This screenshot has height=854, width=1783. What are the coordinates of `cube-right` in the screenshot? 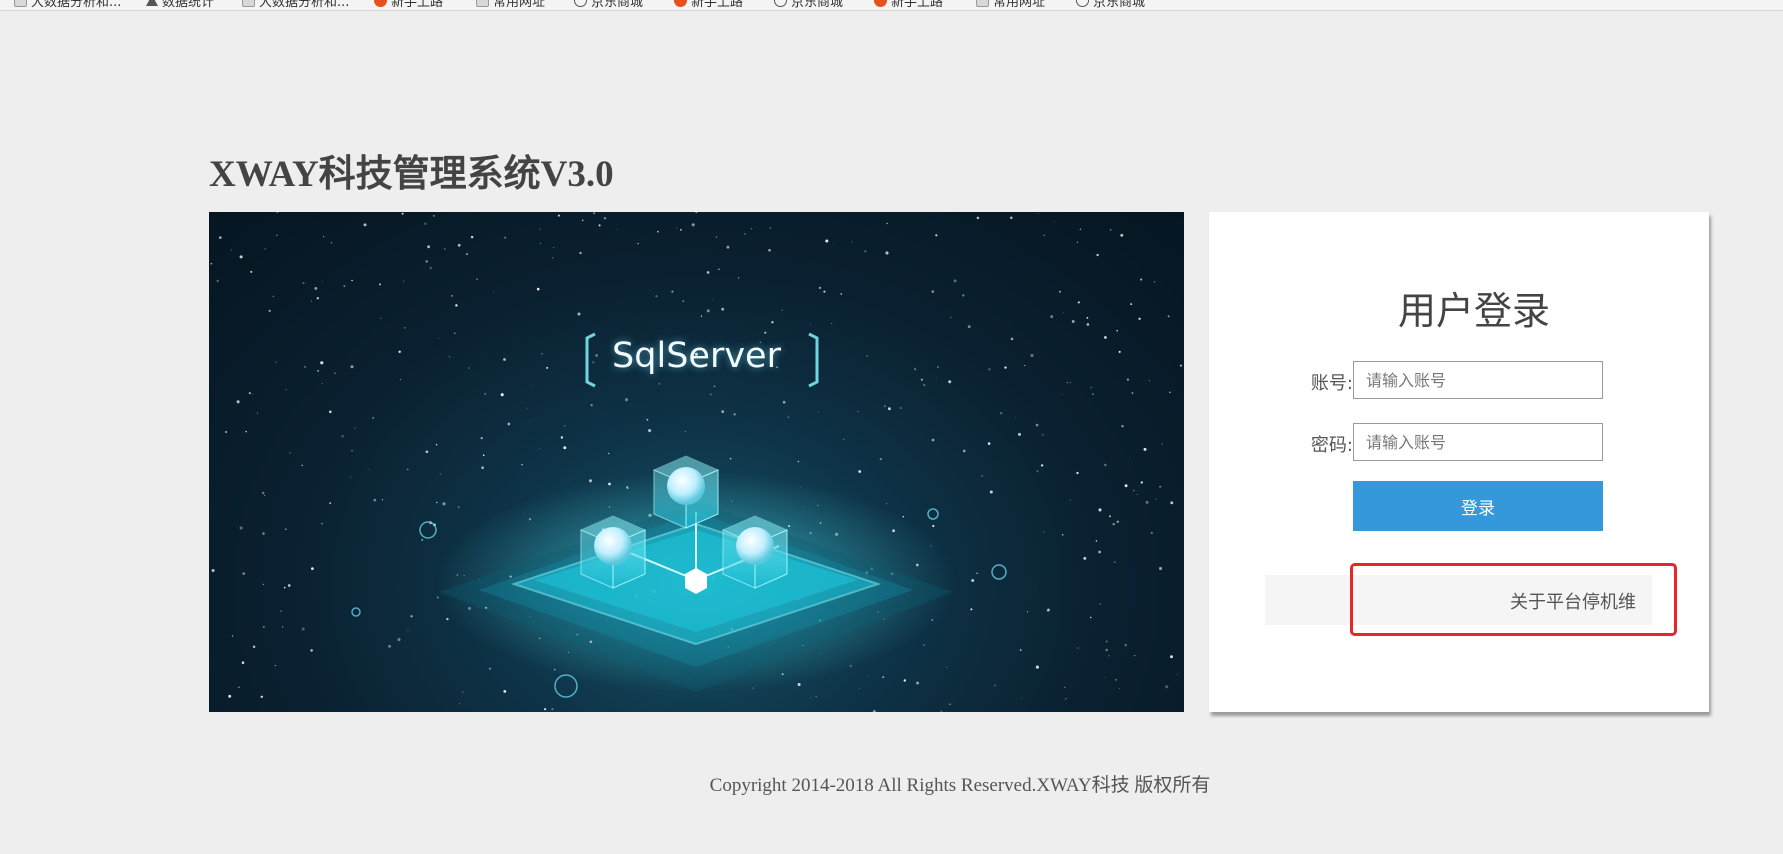 It's located at (755, 552).